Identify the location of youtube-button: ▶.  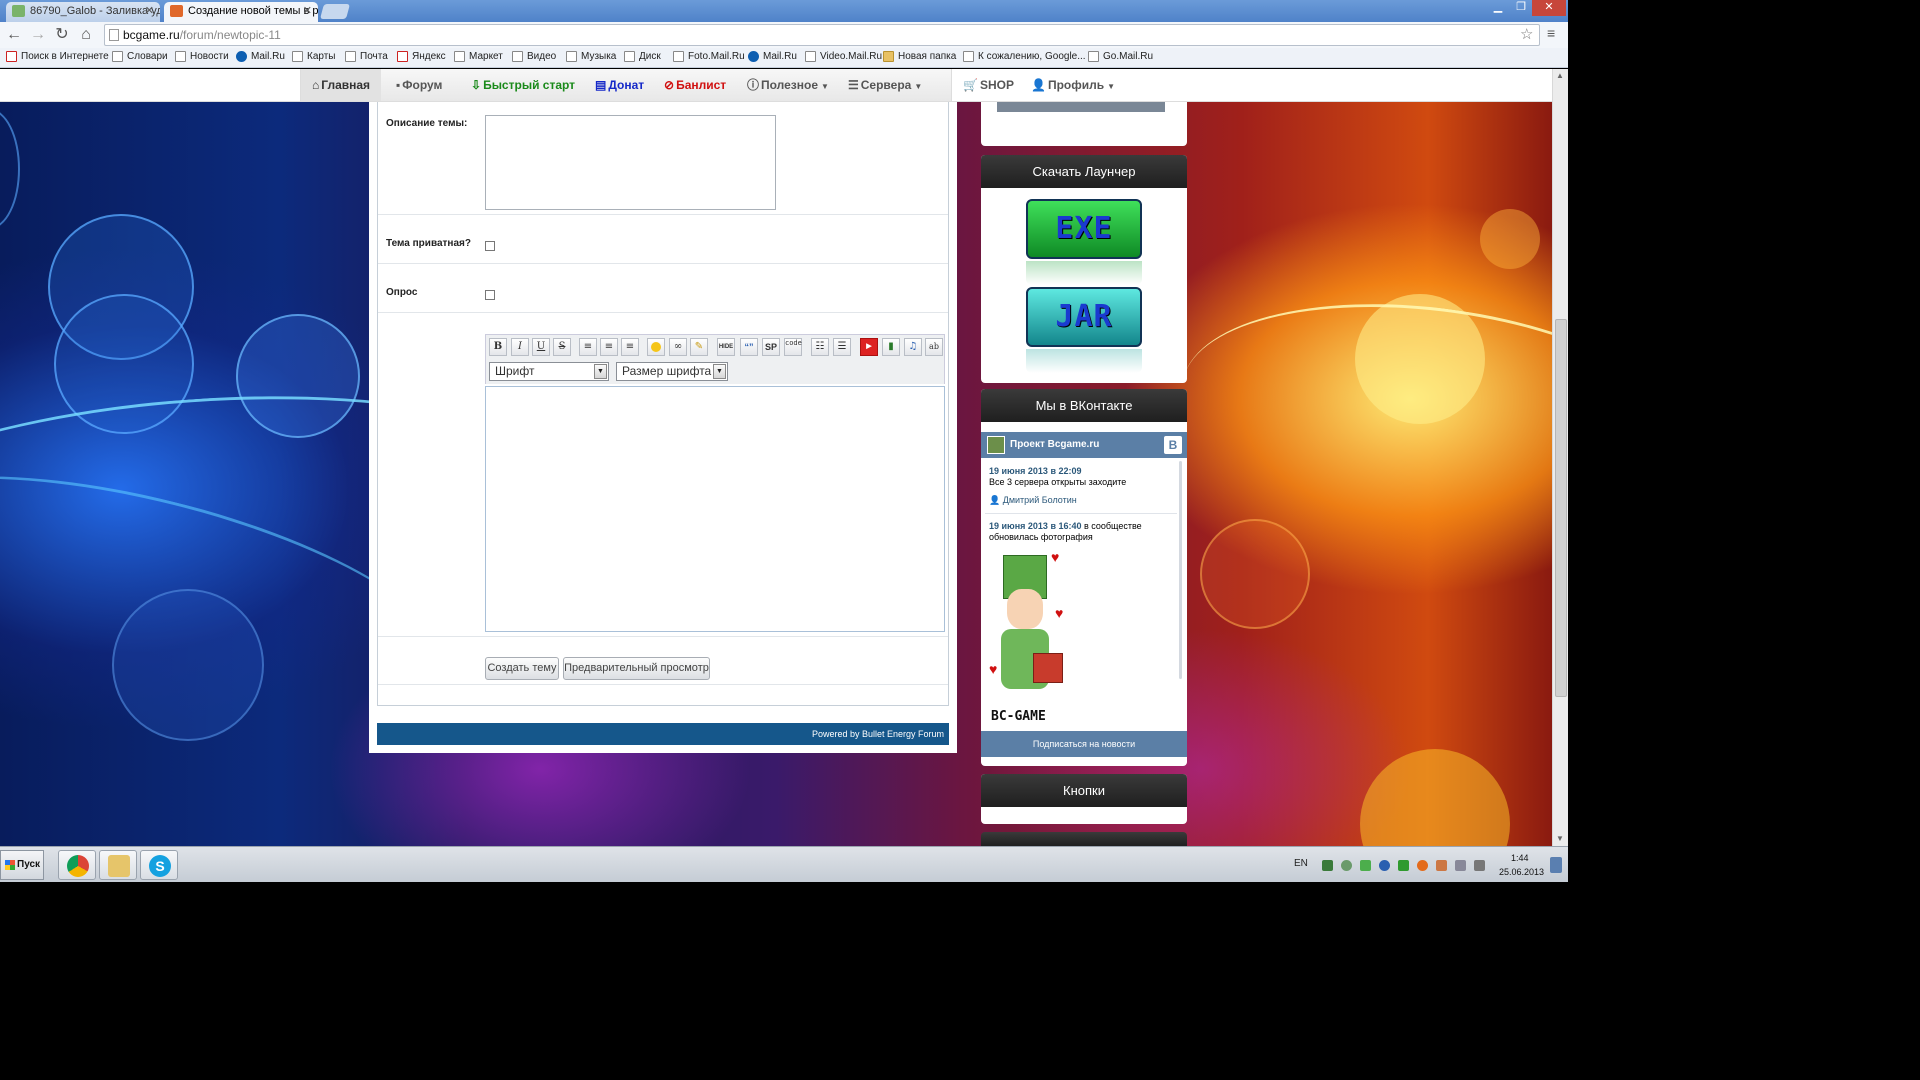
(869, 347).